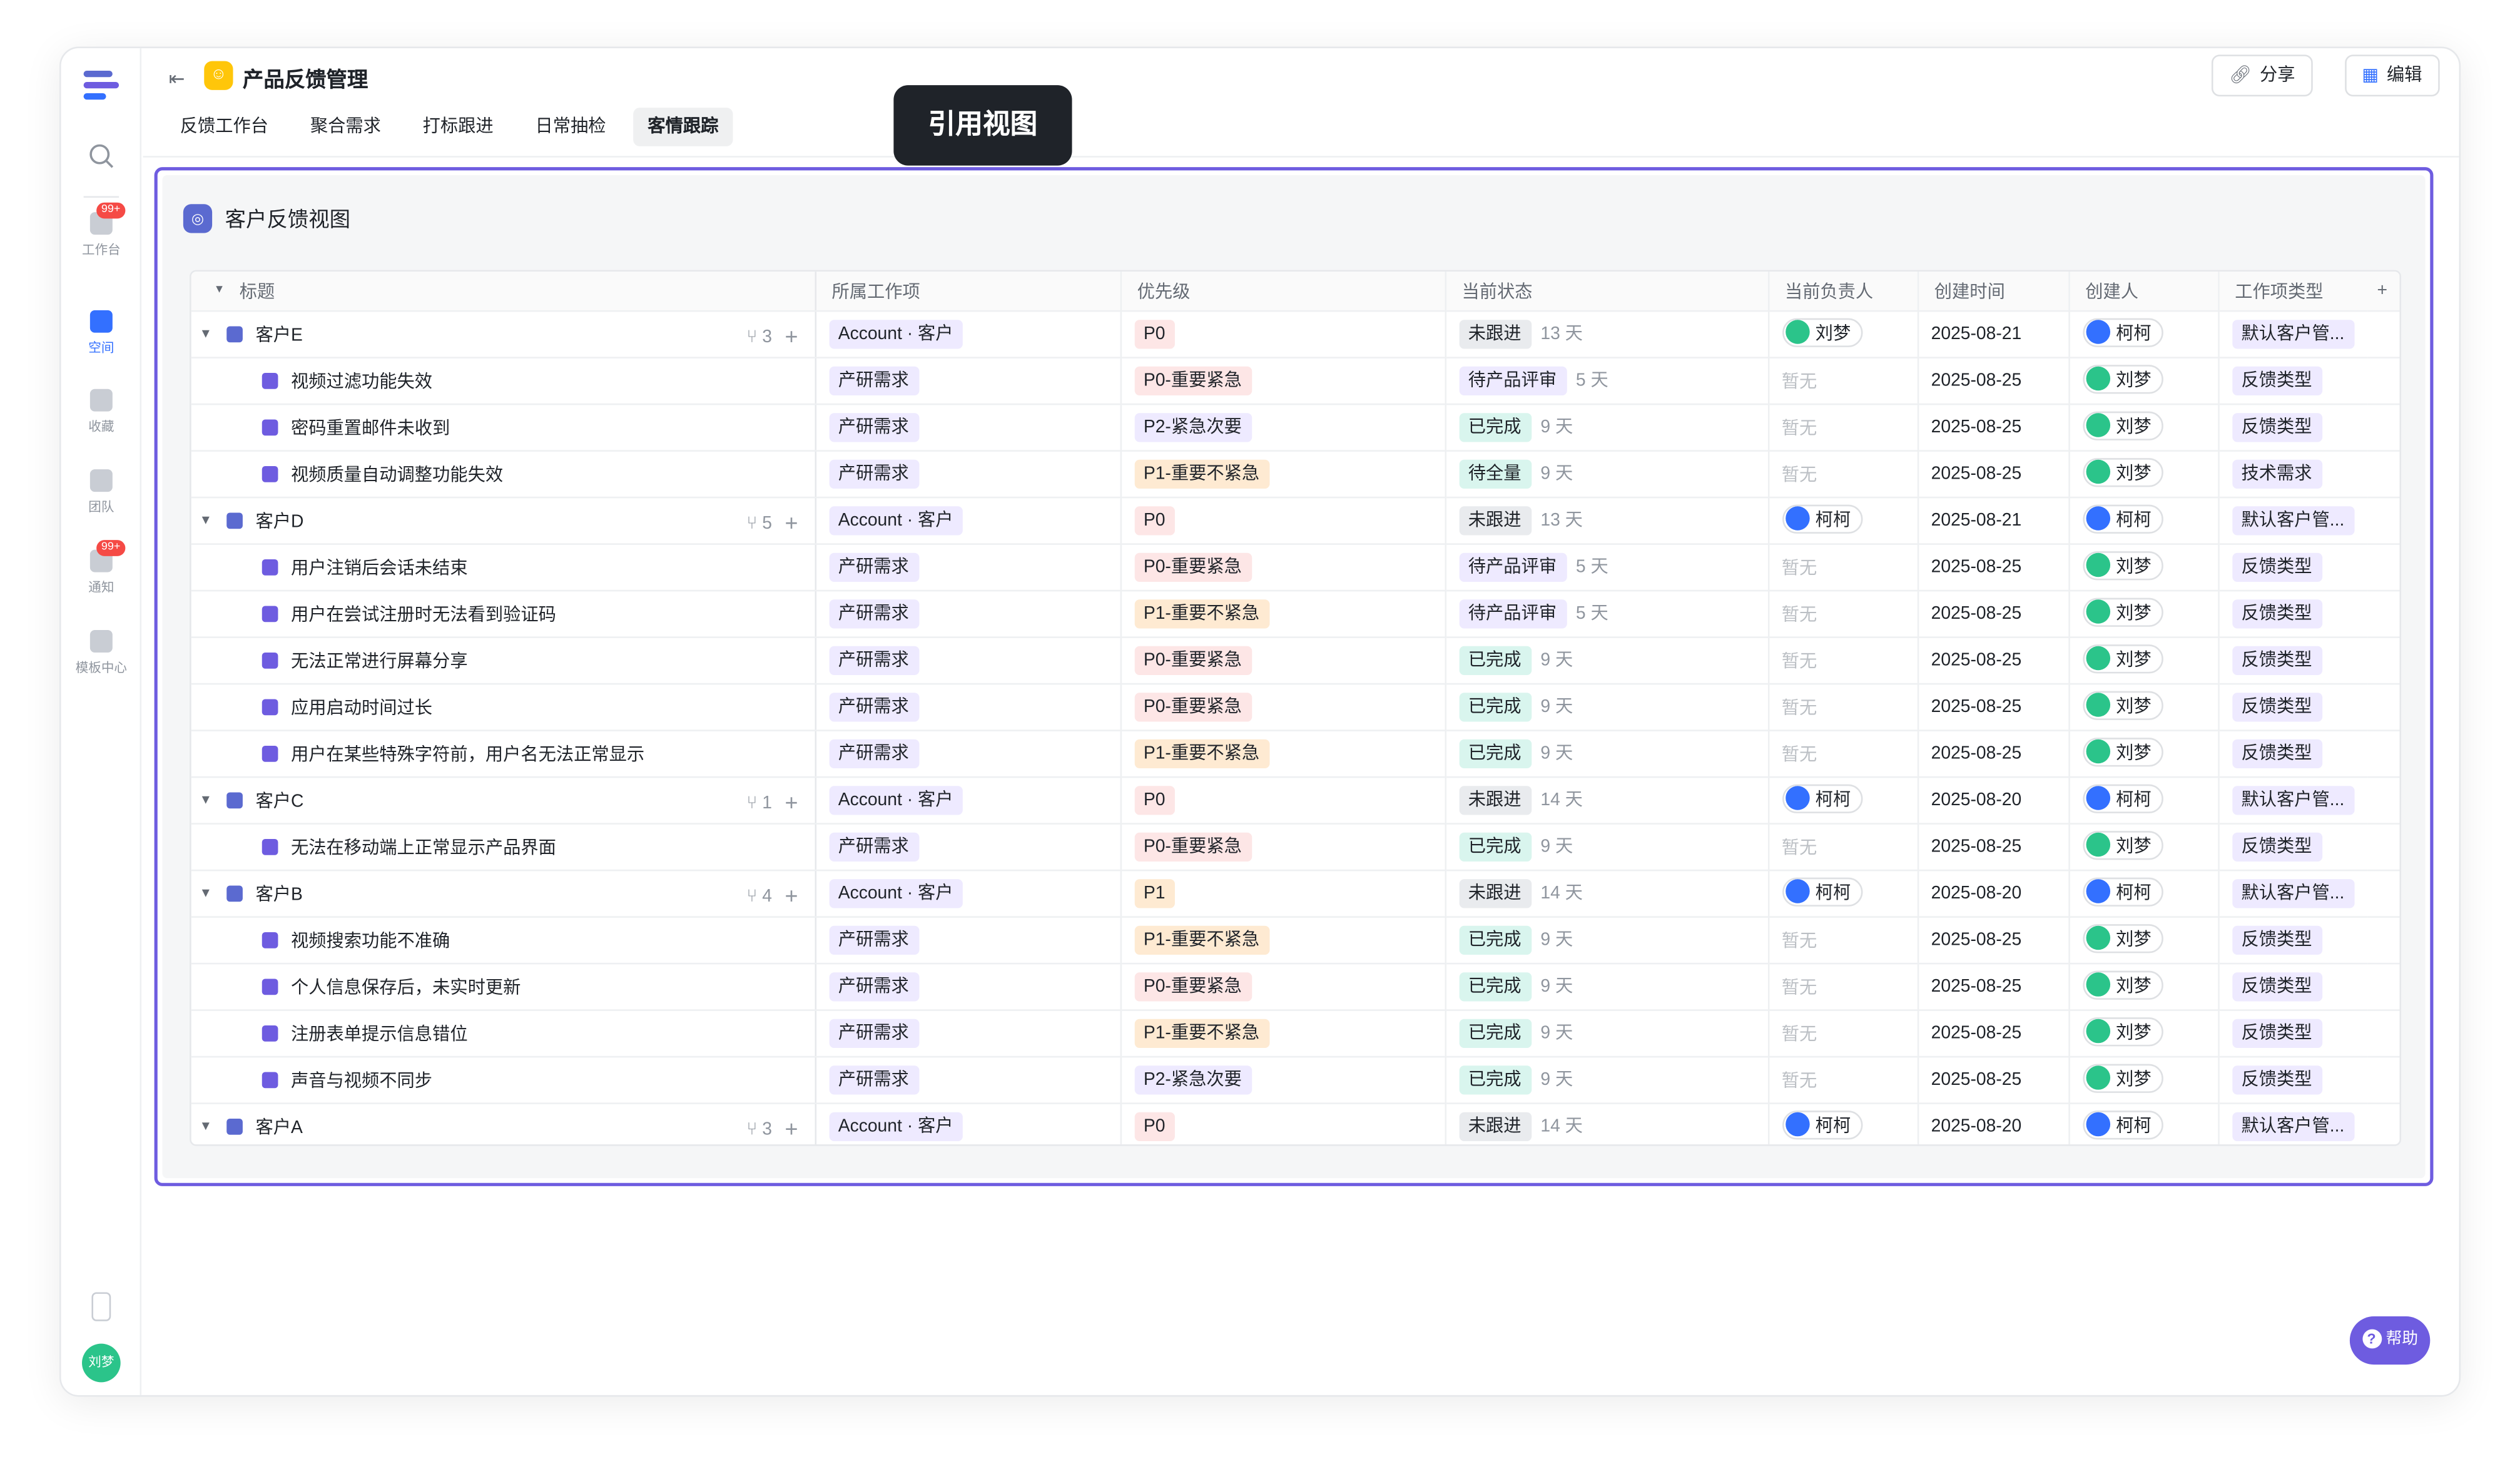  I want to click on title-cell: 用户在尝试注册时无法看到验证码, so click(504, 613).